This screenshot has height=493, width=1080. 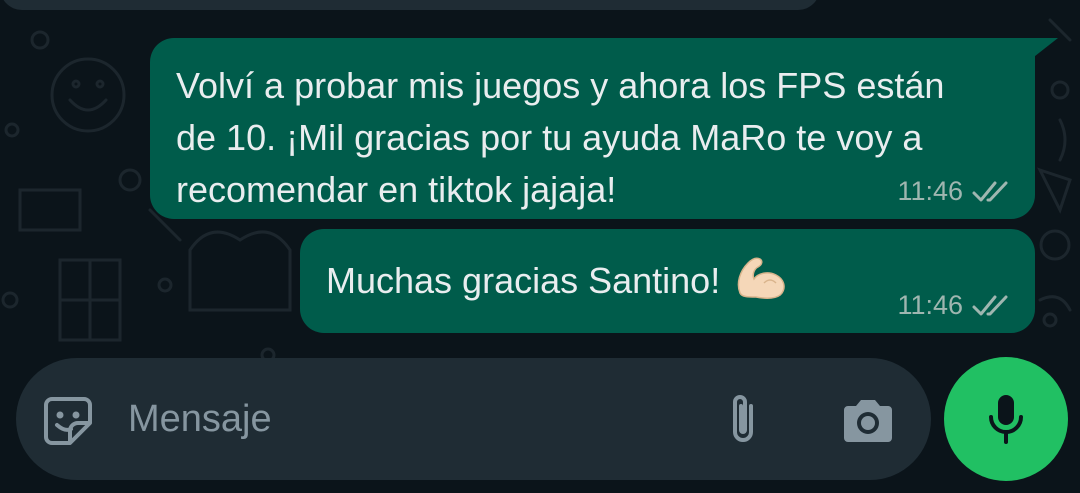 I want to click on message-text-2: Muchas gracias Santino!, so click(x=606, y=284).